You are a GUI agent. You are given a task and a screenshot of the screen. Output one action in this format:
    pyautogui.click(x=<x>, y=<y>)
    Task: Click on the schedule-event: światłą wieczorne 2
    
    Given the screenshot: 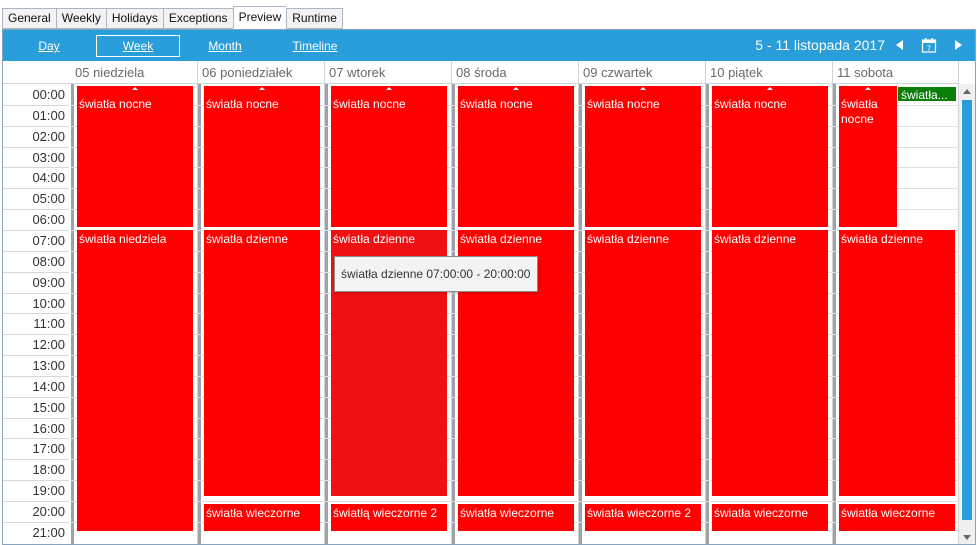 What is the action you would take?
    pyautogui.click(x=389, y=518)
    